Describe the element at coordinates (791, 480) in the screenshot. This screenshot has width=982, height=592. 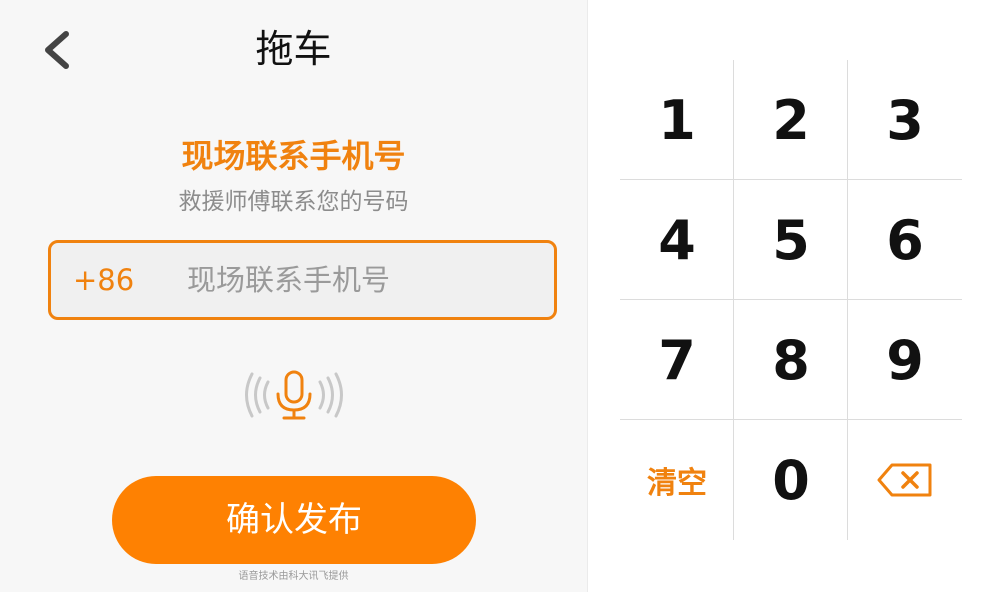
I see `key-0: 0` at that location.